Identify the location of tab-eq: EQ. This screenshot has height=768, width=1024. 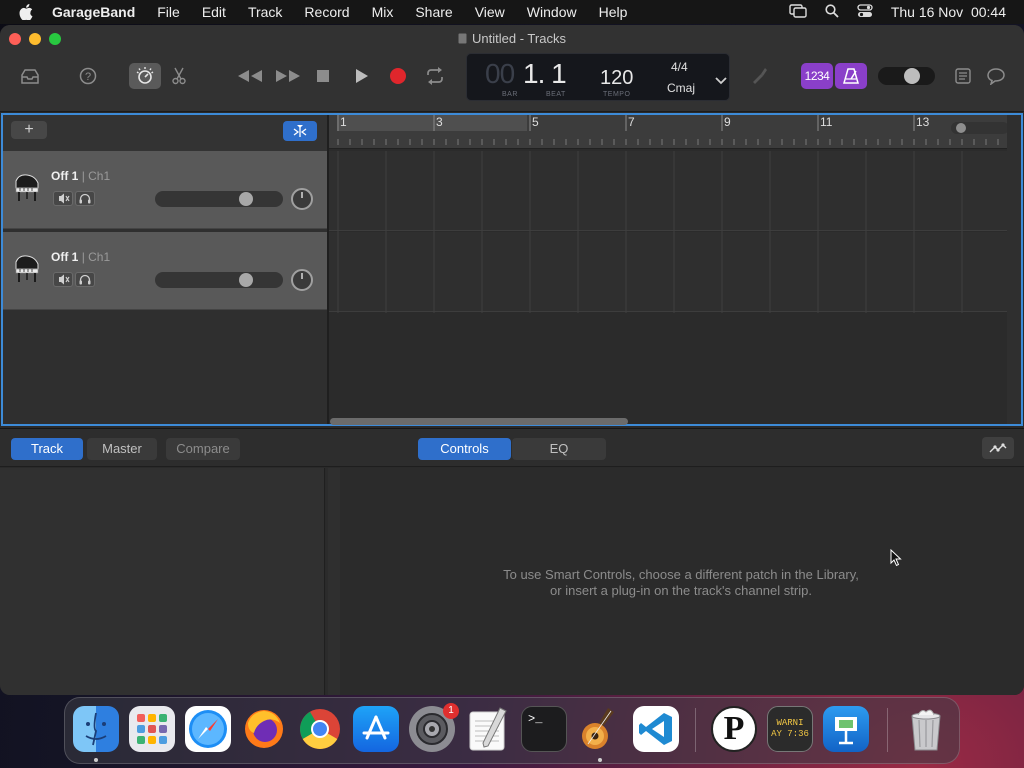
(559, 449).